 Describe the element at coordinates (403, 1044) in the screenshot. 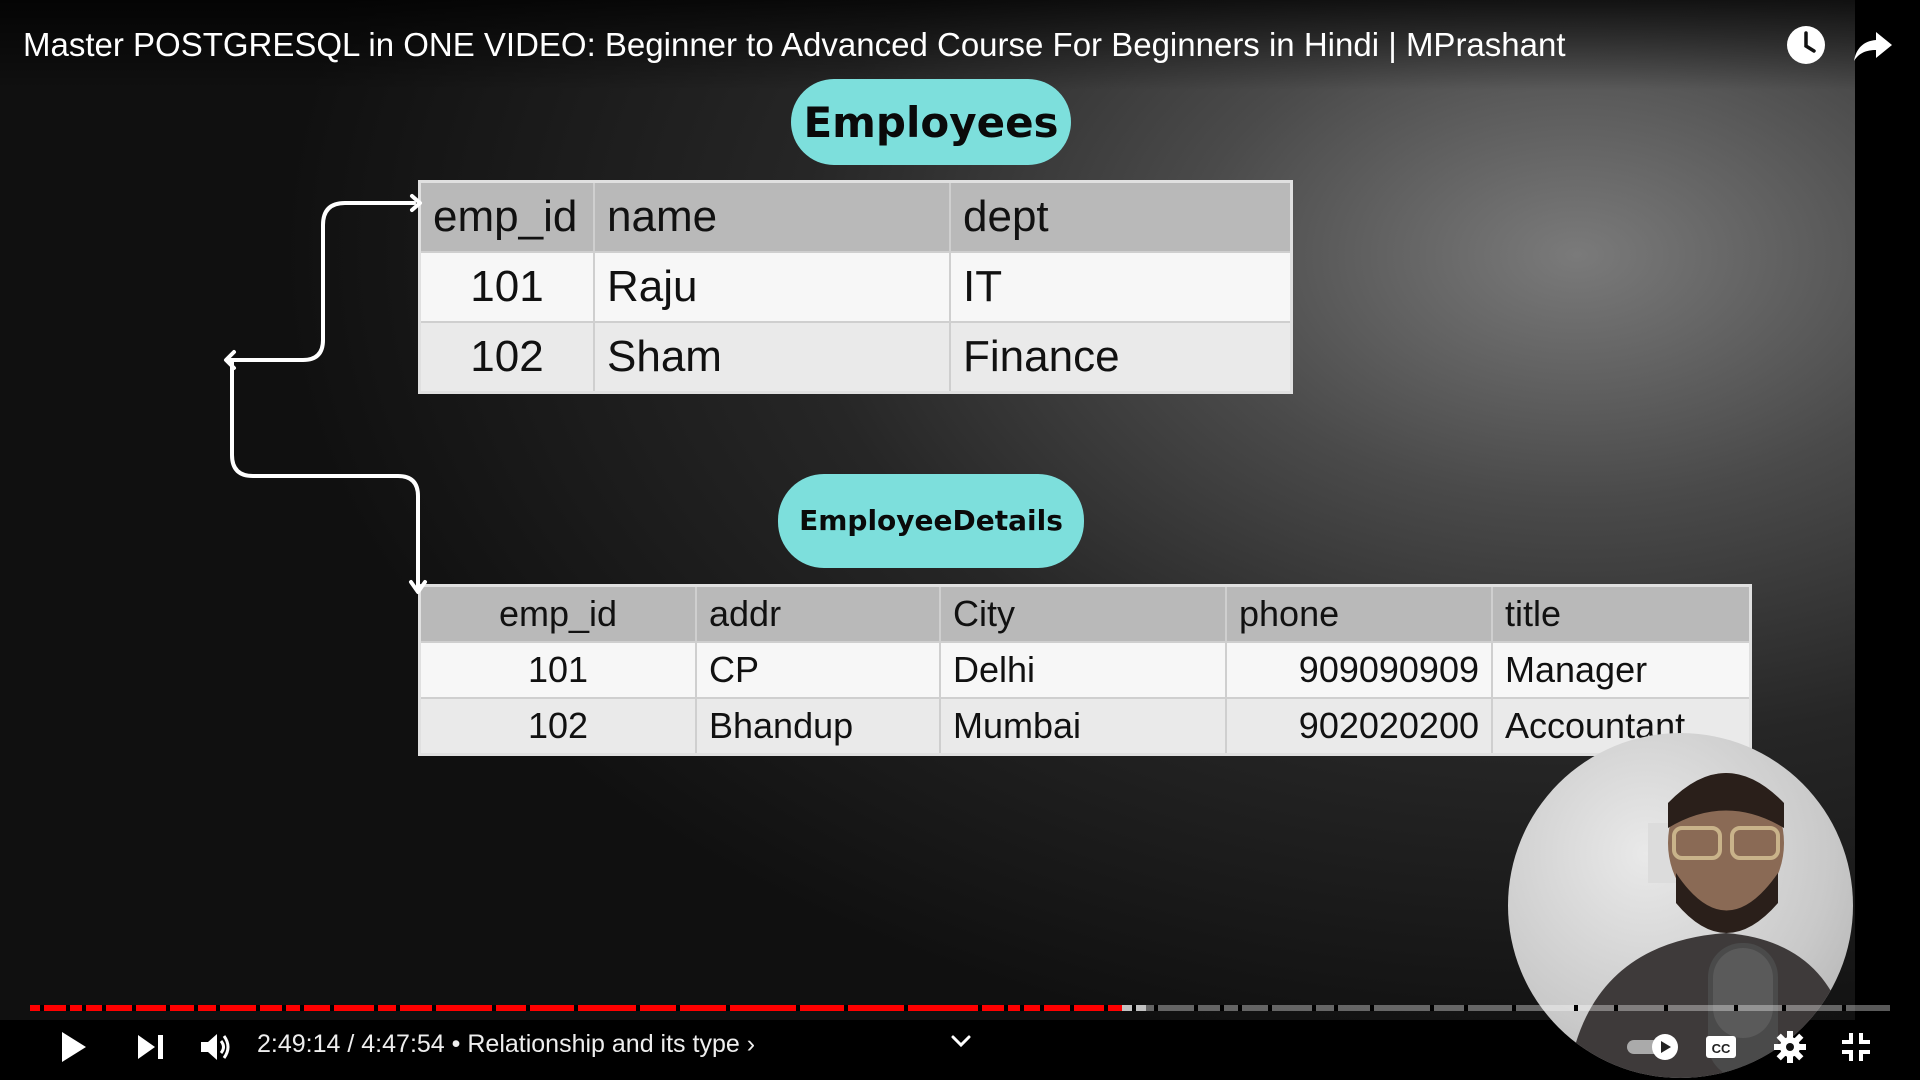

I see `duration: 4:47:54` at that location.